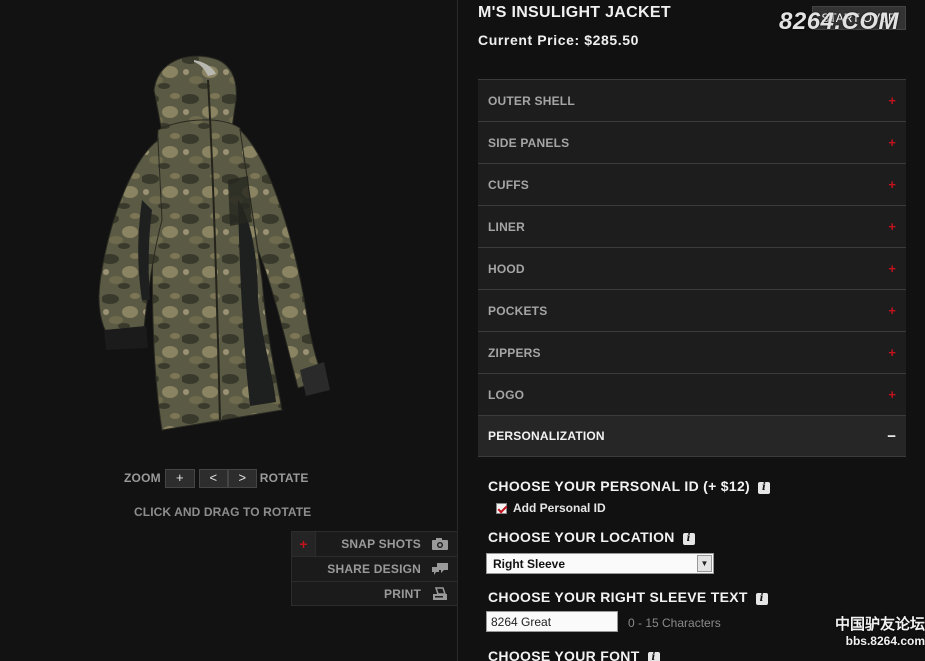 Image resolution: width=925 pixels, height=661 pixels. What do you see at coordinates (618, 597) in the screenshot?
I see `sleeve-text-heading-text: CHOOSE YOUR RIGHT SLEEVE TEXT` at bounding box center [618, 597].